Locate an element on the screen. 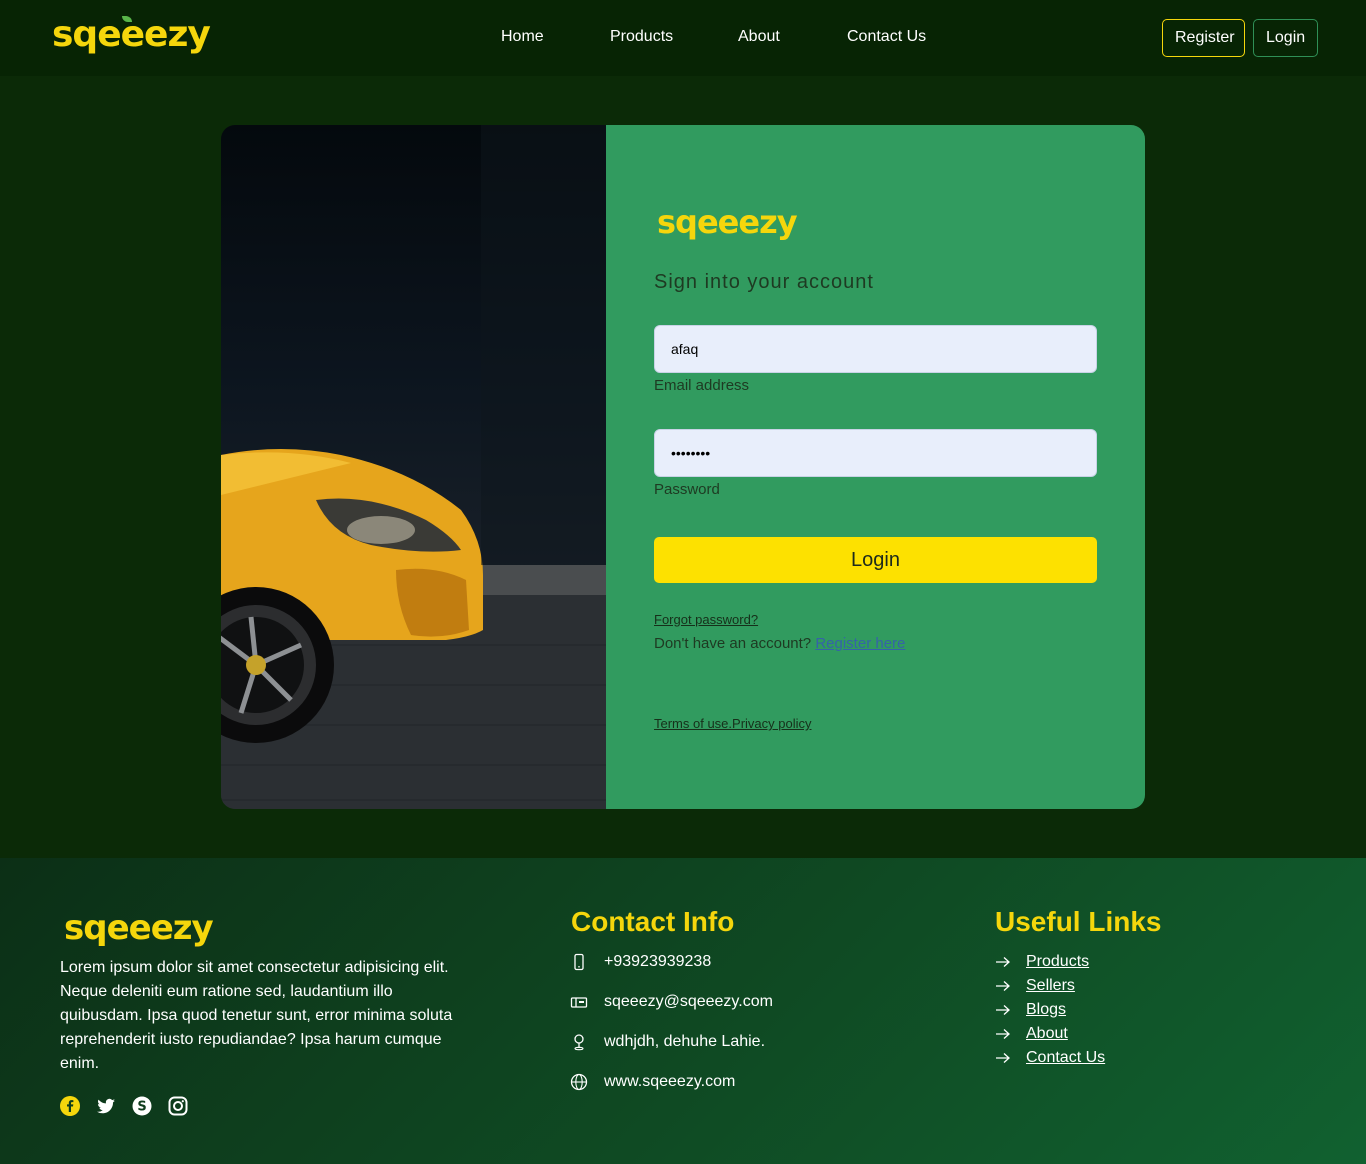 This screenshot has width=1366, height=1164. footer-link-label: About is located at coordinates (1047, 1034).